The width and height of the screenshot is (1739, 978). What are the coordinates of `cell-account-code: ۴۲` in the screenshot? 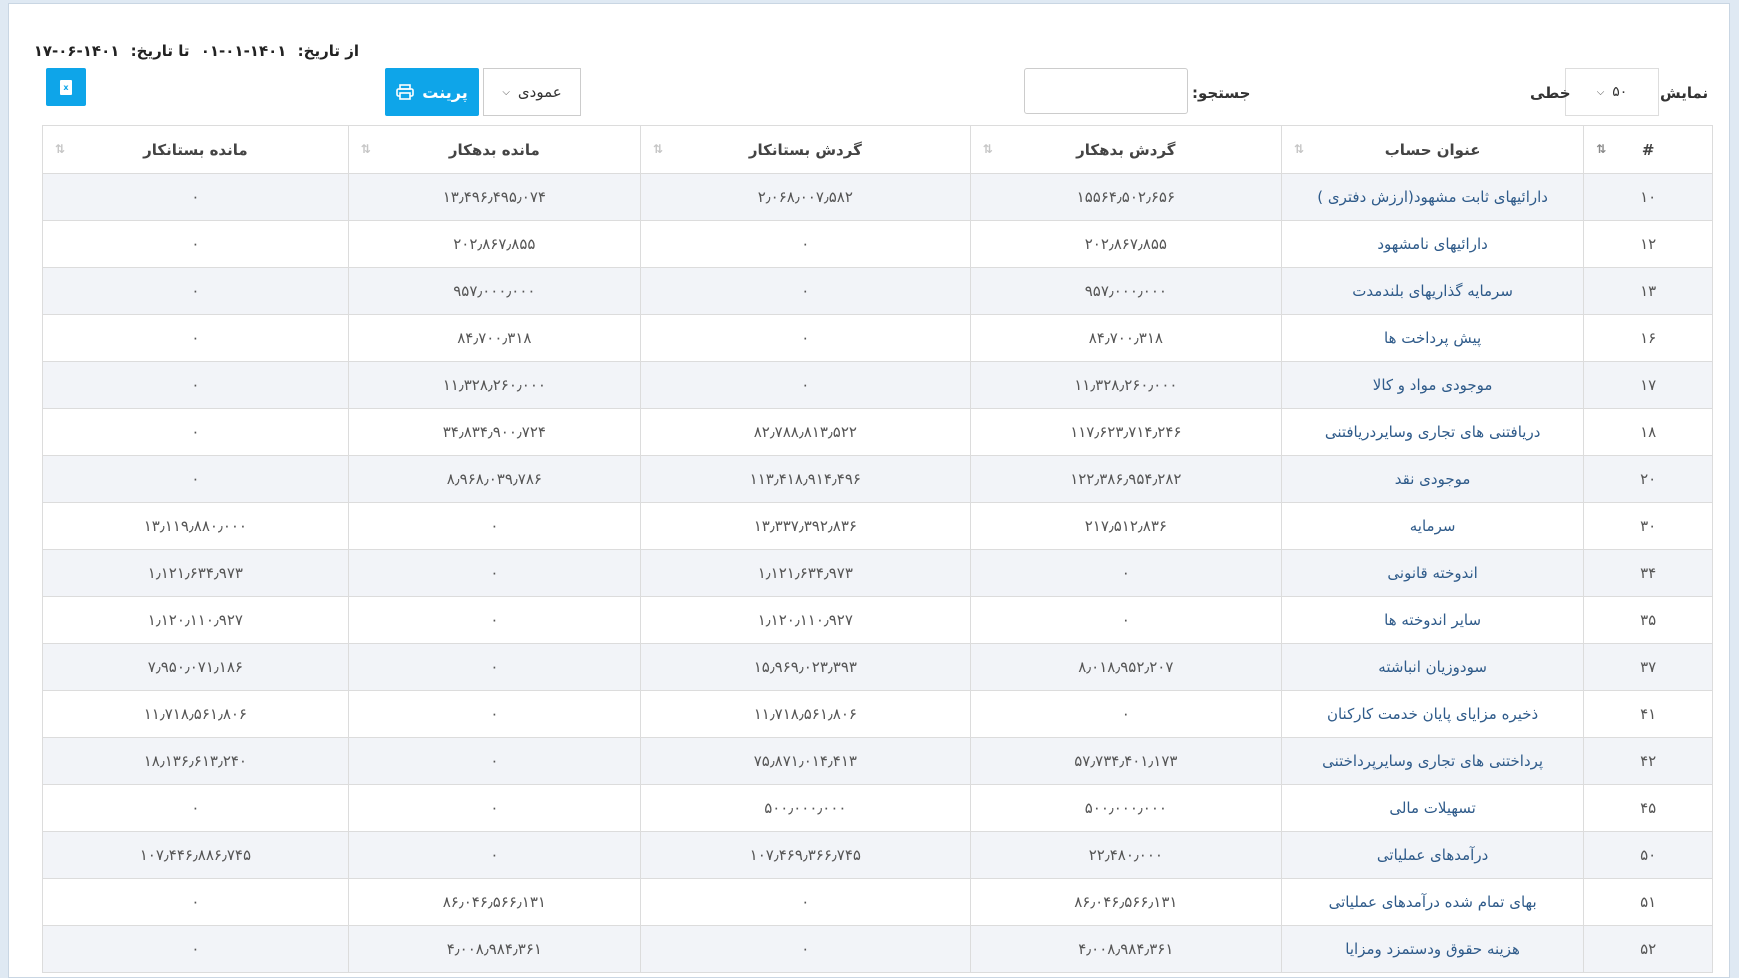 It's located at (1648, 761).